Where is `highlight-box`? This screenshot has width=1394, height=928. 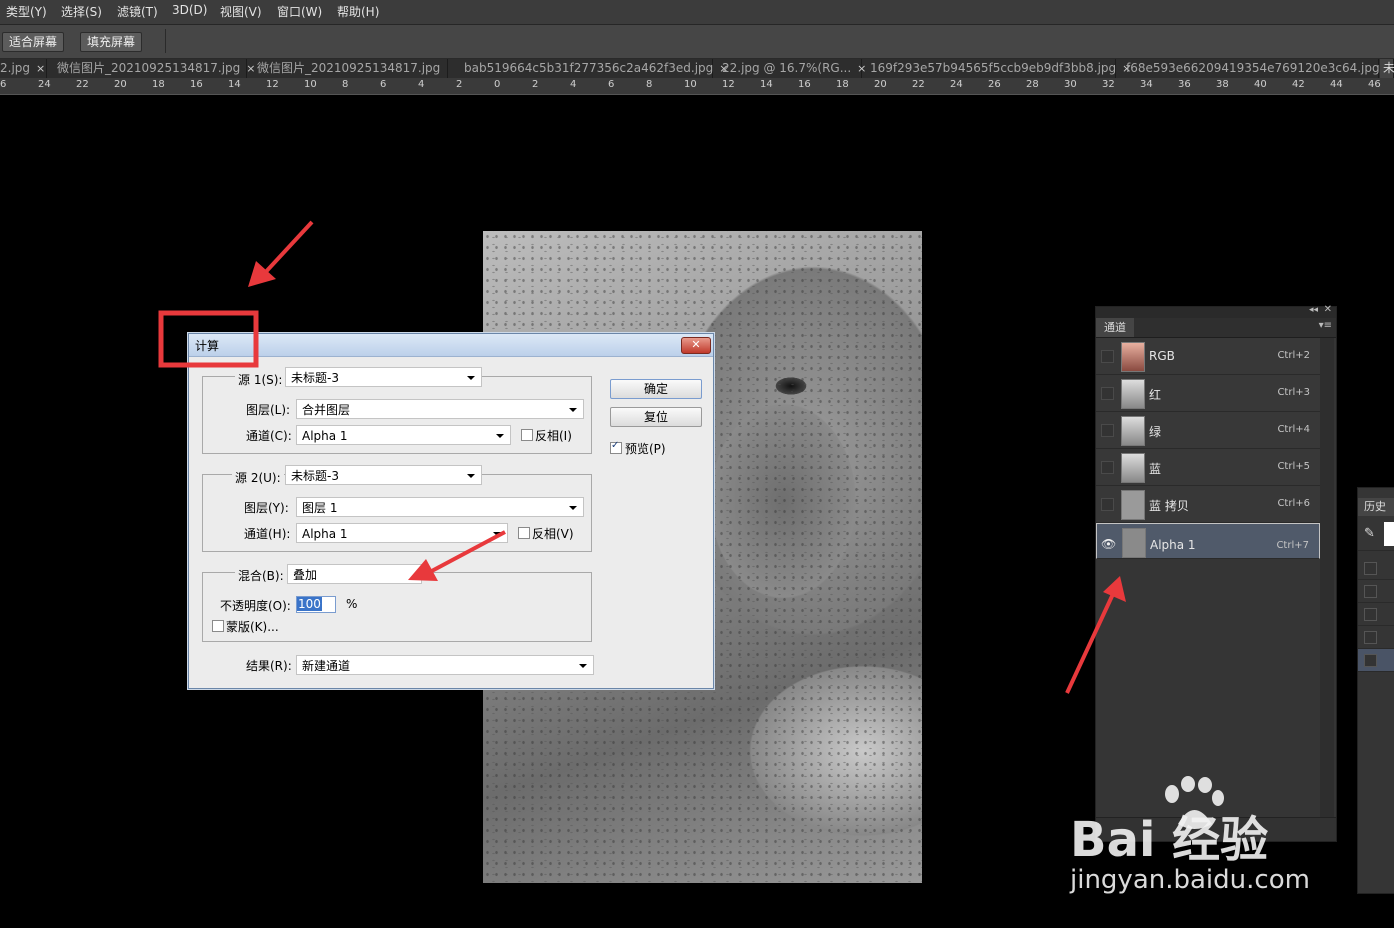 highlight-box is located at coordinates (208, 339).